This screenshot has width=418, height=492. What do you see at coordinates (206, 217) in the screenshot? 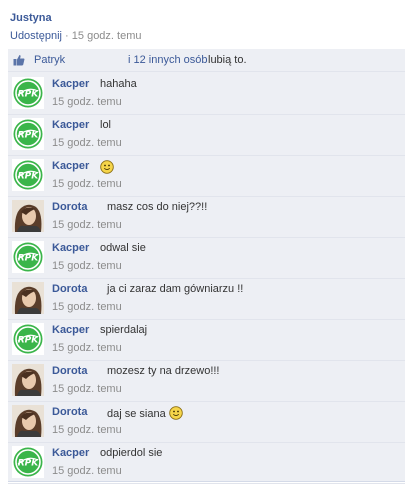
I see `comment-item: Dorota masz cos do niej??!! 15 godz. temu` at bounding box center [206, 217].